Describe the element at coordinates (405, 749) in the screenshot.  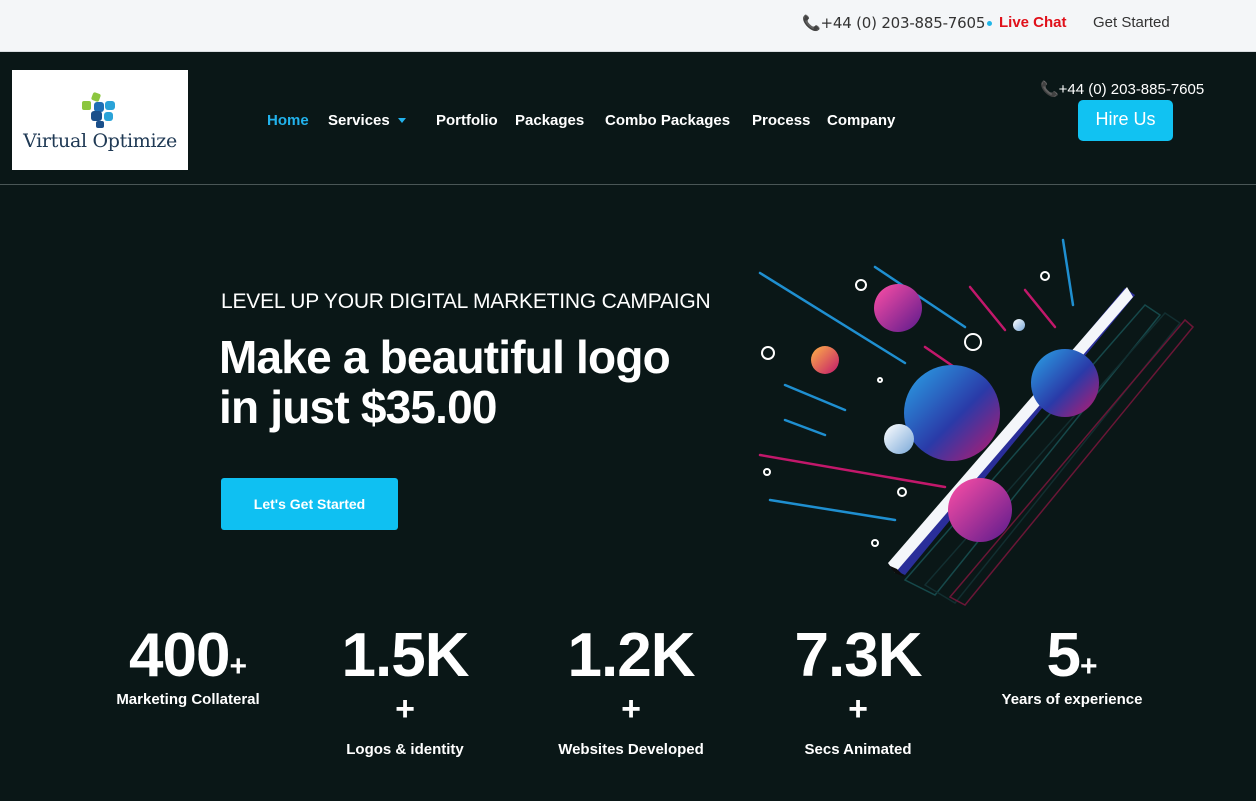
I see `stat-label: Logos & identity` at that location.